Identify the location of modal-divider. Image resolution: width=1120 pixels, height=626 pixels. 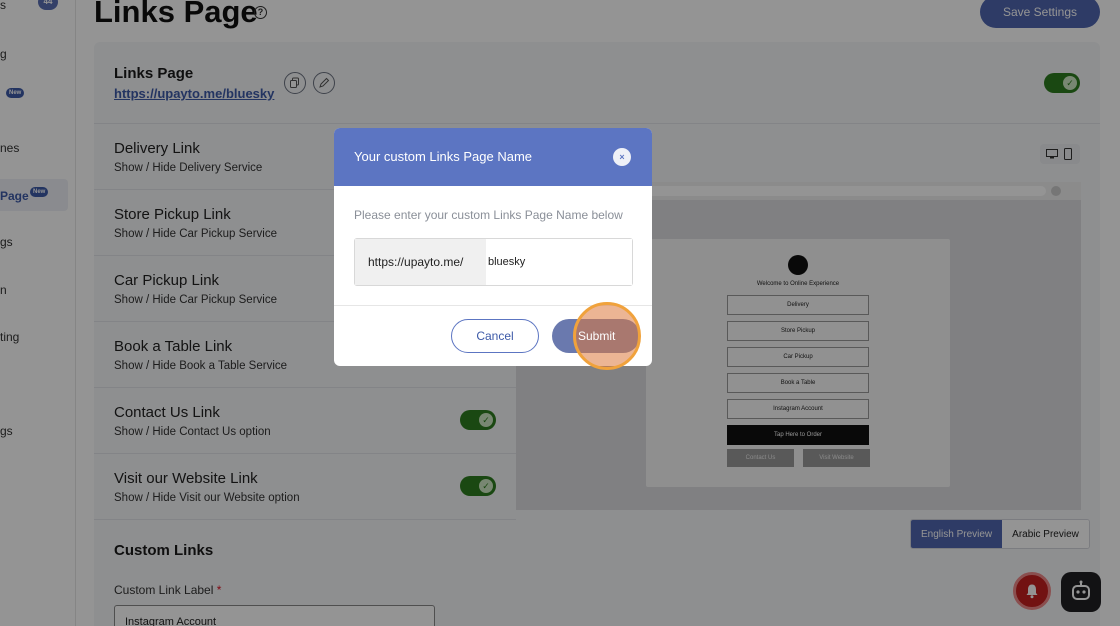
(493, 305).